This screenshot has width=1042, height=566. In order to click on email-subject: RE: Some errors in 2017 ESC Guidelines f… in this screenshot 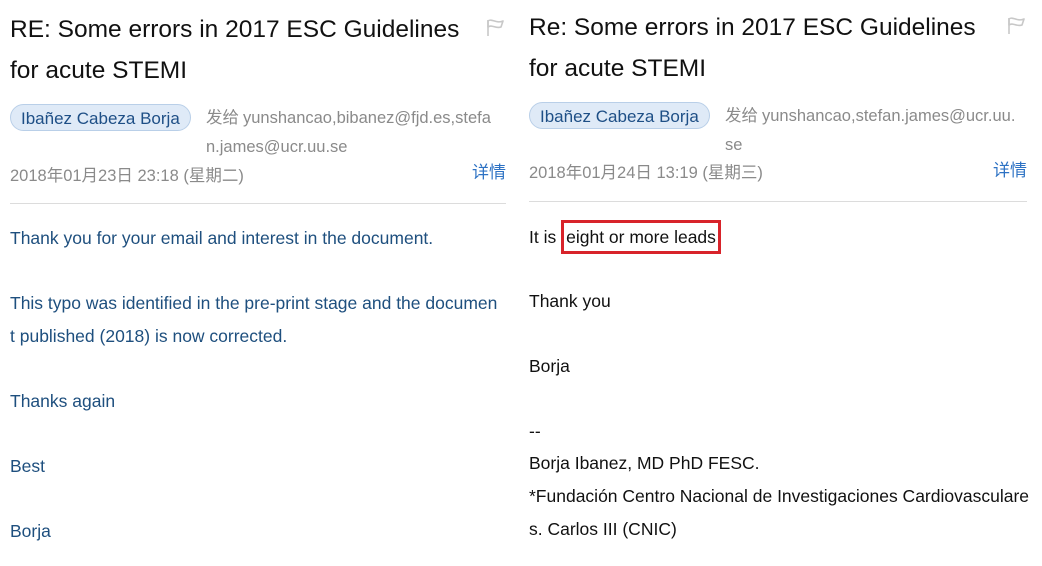, I will do `click(235, 50)`.